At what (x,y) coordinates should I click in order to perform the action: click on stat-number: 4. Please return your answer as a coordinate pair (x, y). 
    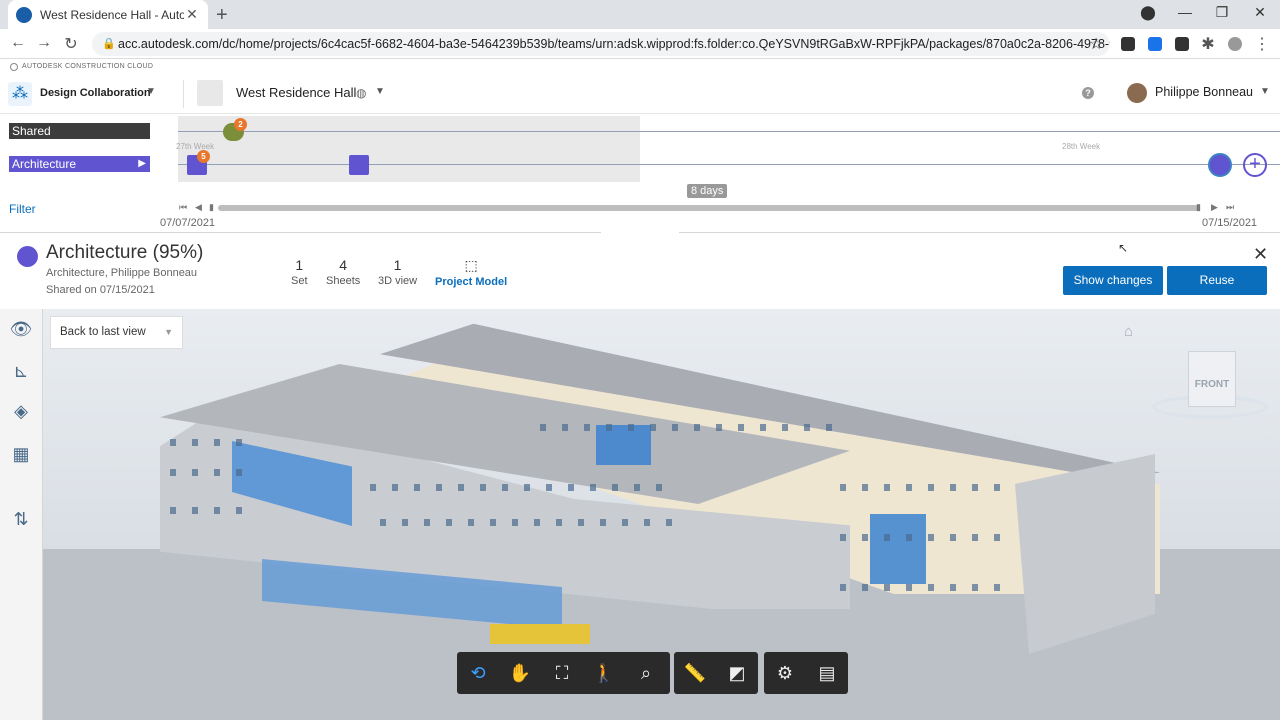
    Looking at the image, I should click on (343, 265).